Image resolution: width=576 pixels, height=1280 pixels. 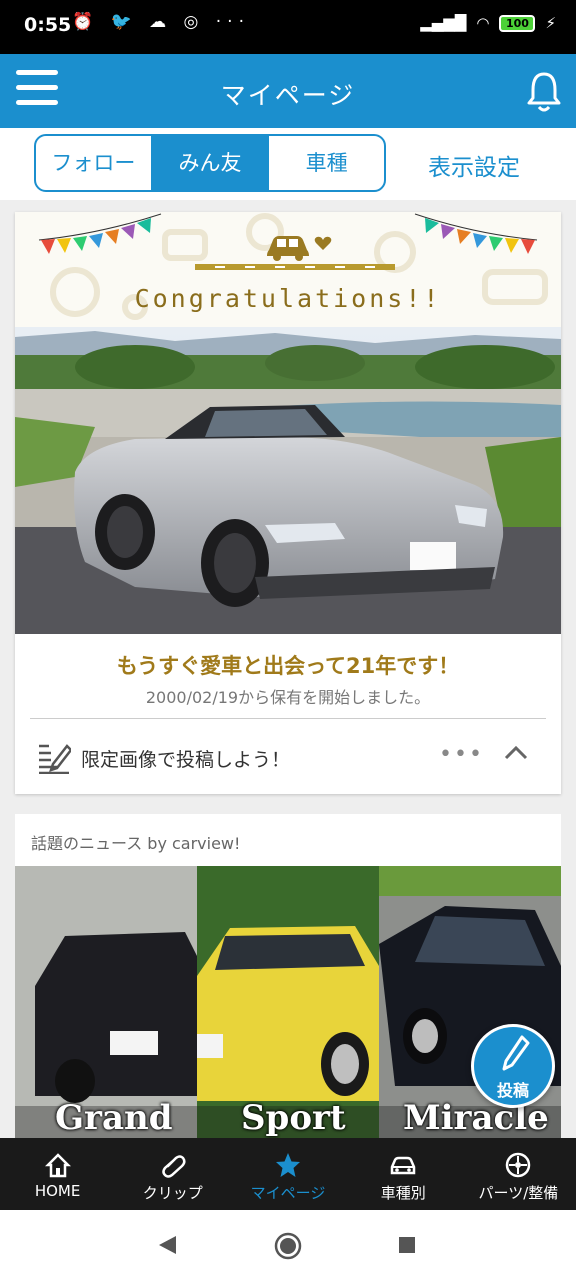 I want to click on car-heart-icon, so click(x=299, y=248).